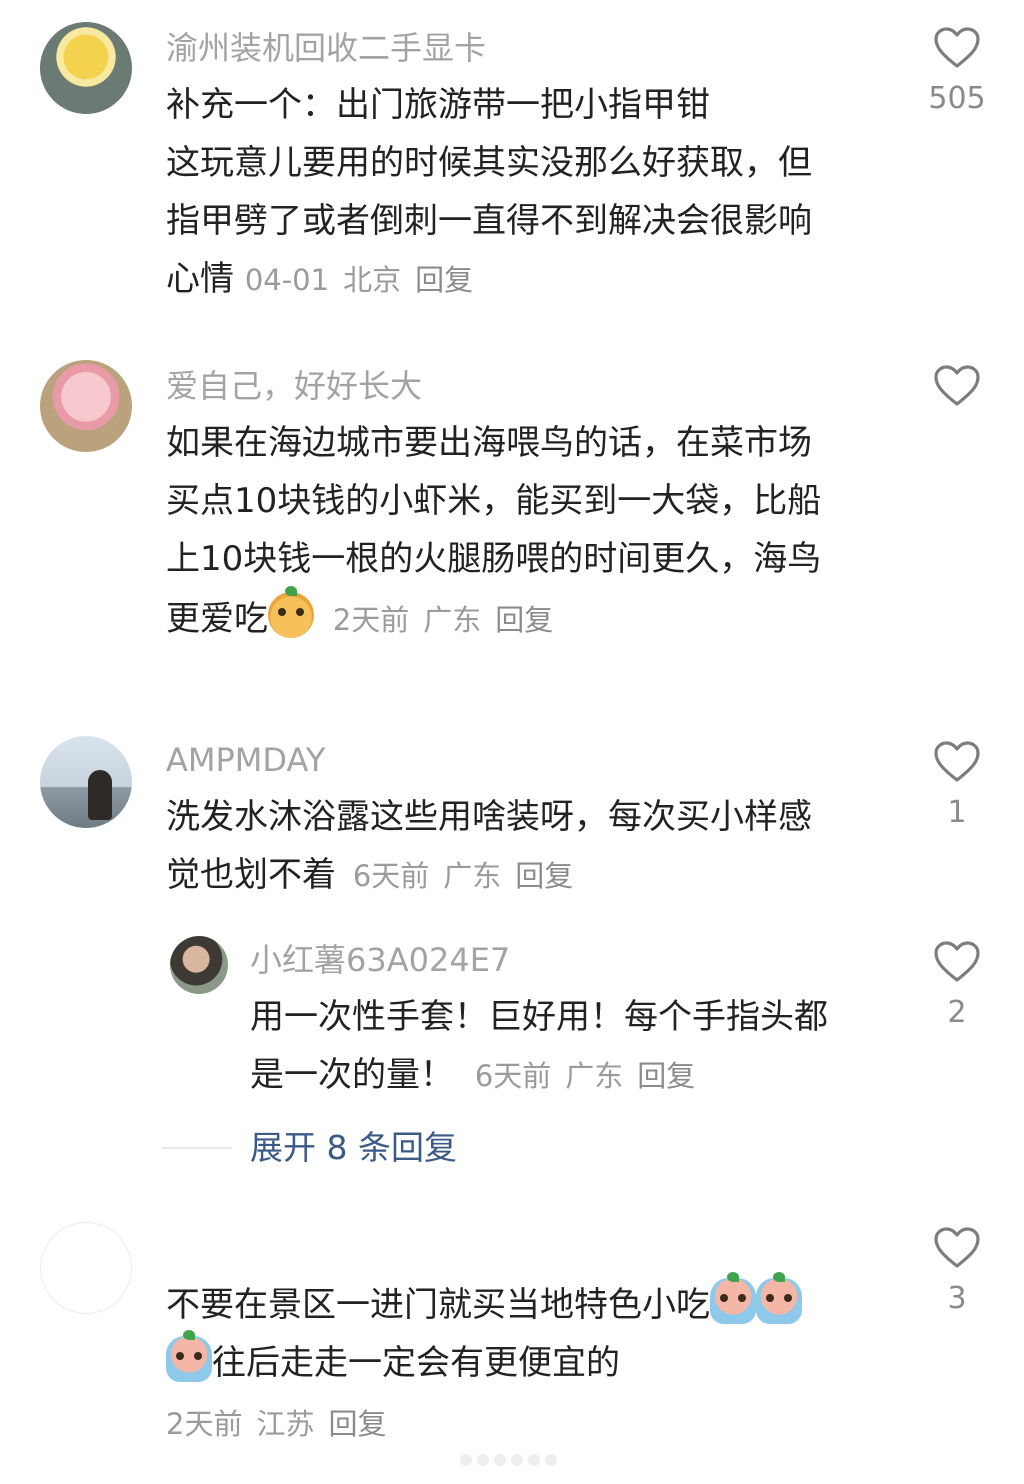  I want to click on comment-text-line: 不要在景区一进门就买当地特色小吃, so click(484, 1303).